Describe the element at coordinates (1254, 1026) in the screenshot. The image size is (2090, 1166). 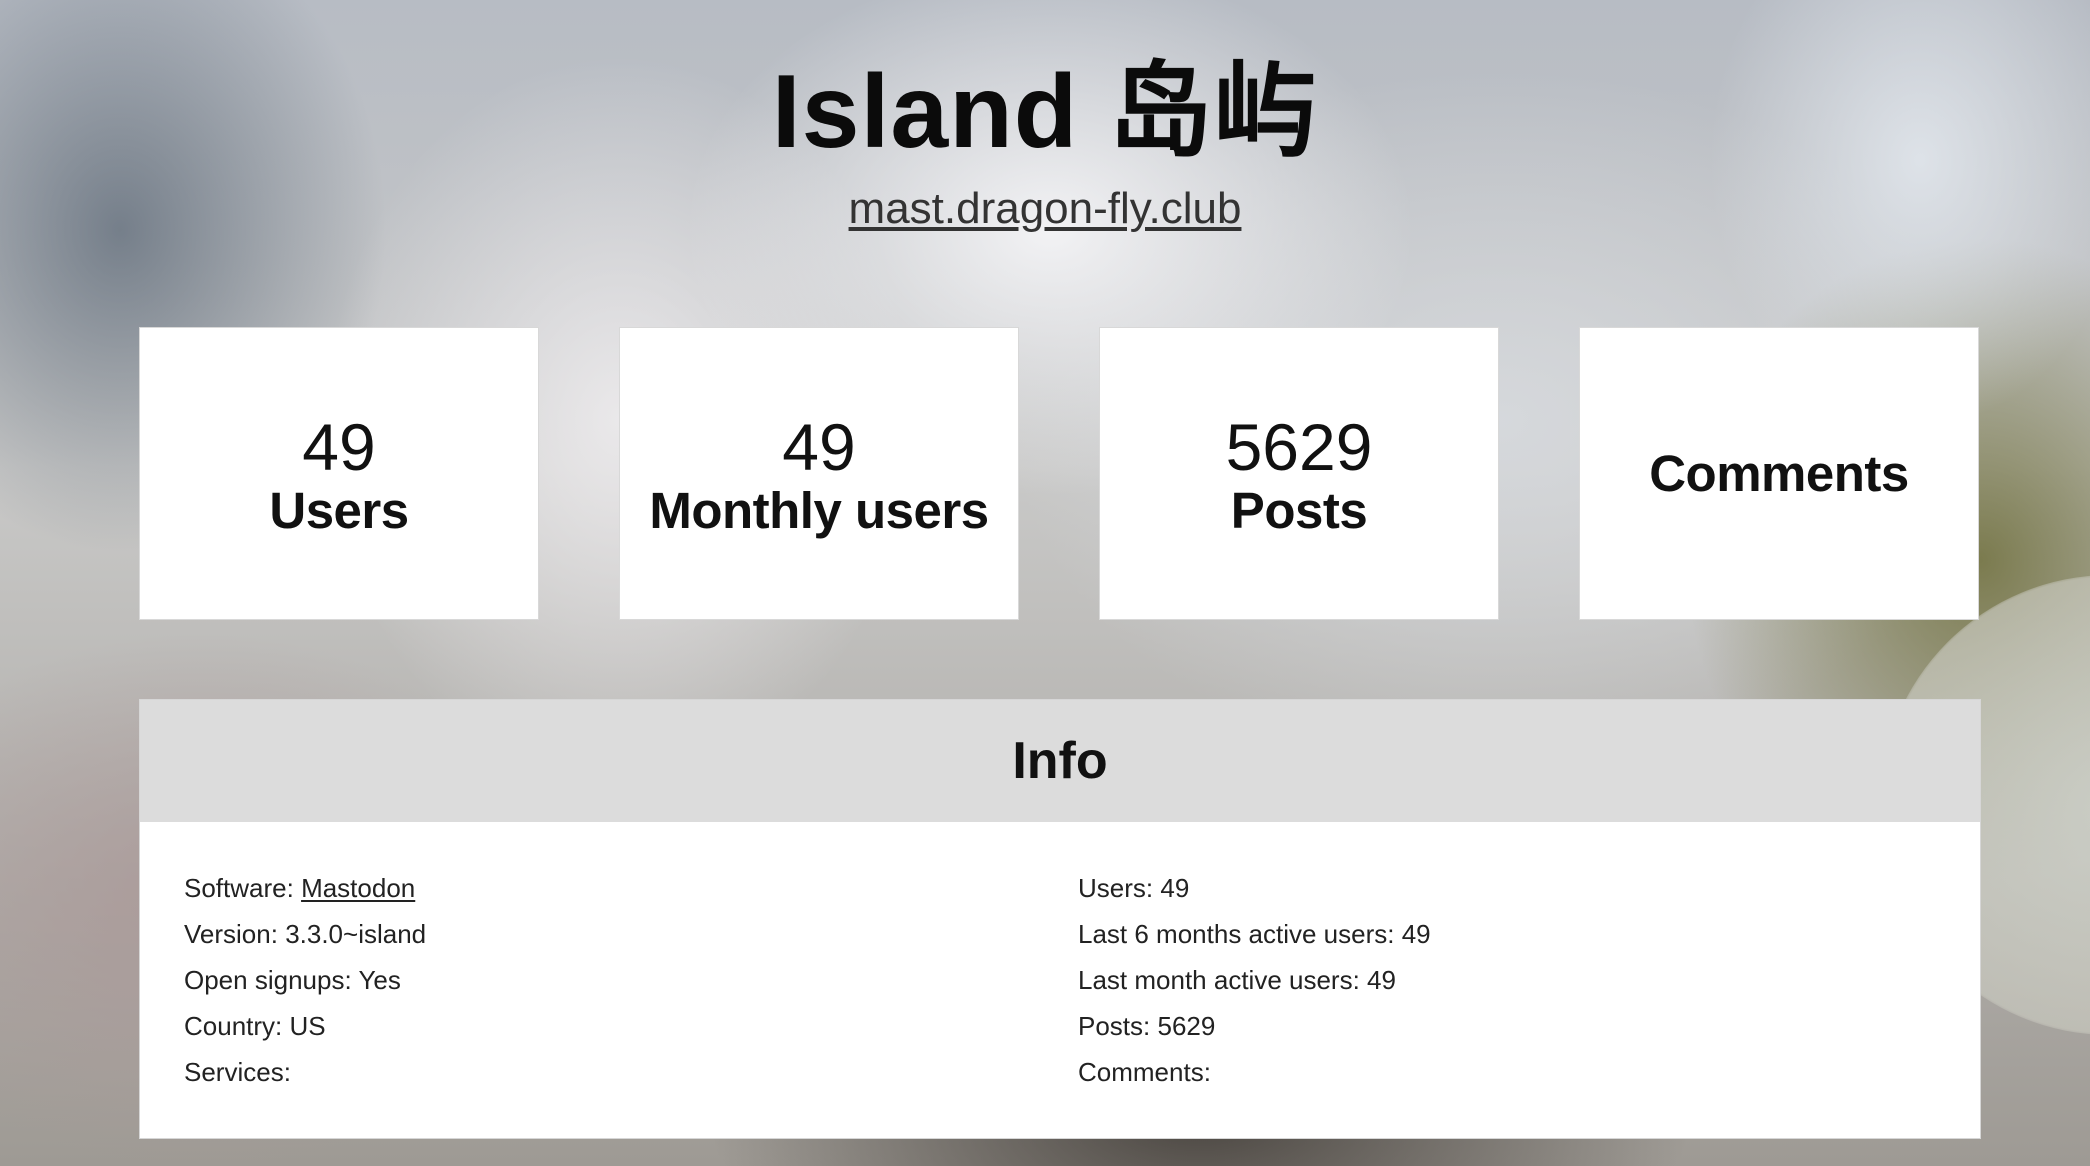
I see `info-row-posts: Posts: 5629` at that location.